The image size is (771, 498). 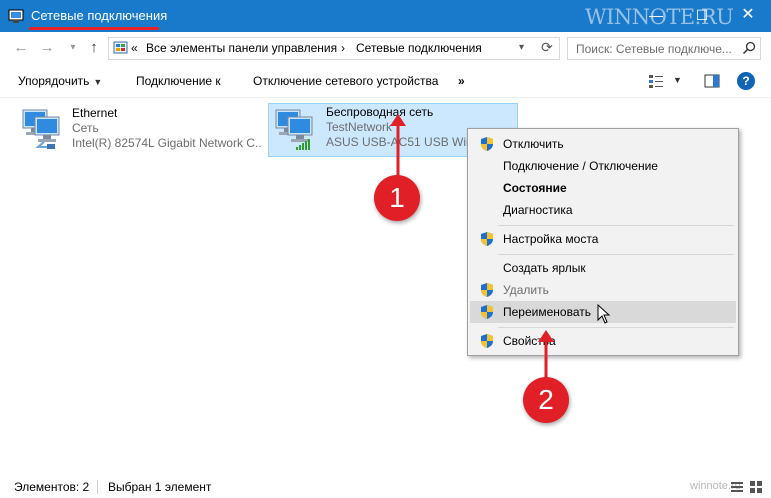 What do you see at coordinates (746, 81) in the screenshot?
I see `help-icon: ?` at bounding box center [746, 81].